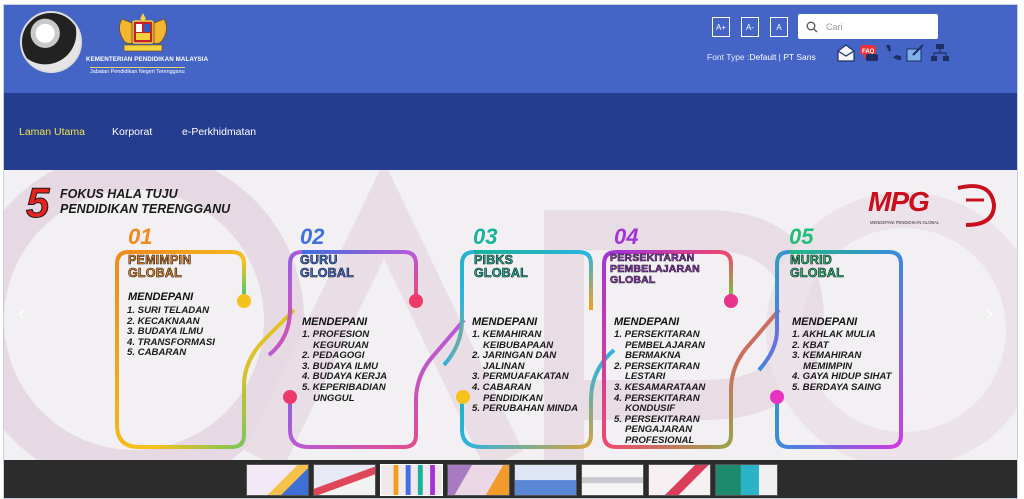 The image size is (1024, 499). Describe the element at coordinates (494, 260) in the screenshot. I see `focus-3-title-line1: PIBKS` at that location.